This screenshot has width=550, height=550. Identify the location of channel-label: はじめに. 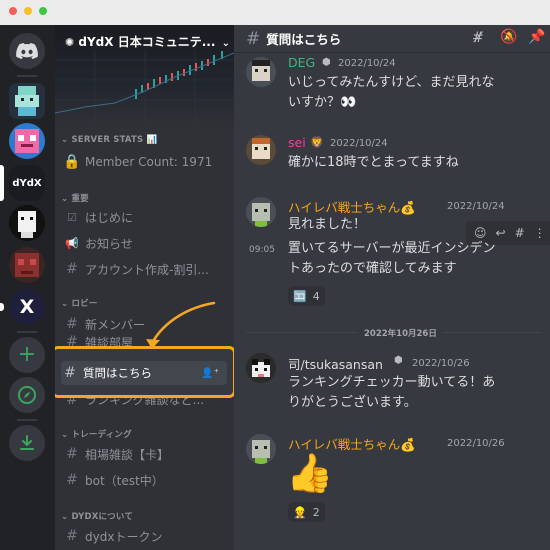
(109, 217).